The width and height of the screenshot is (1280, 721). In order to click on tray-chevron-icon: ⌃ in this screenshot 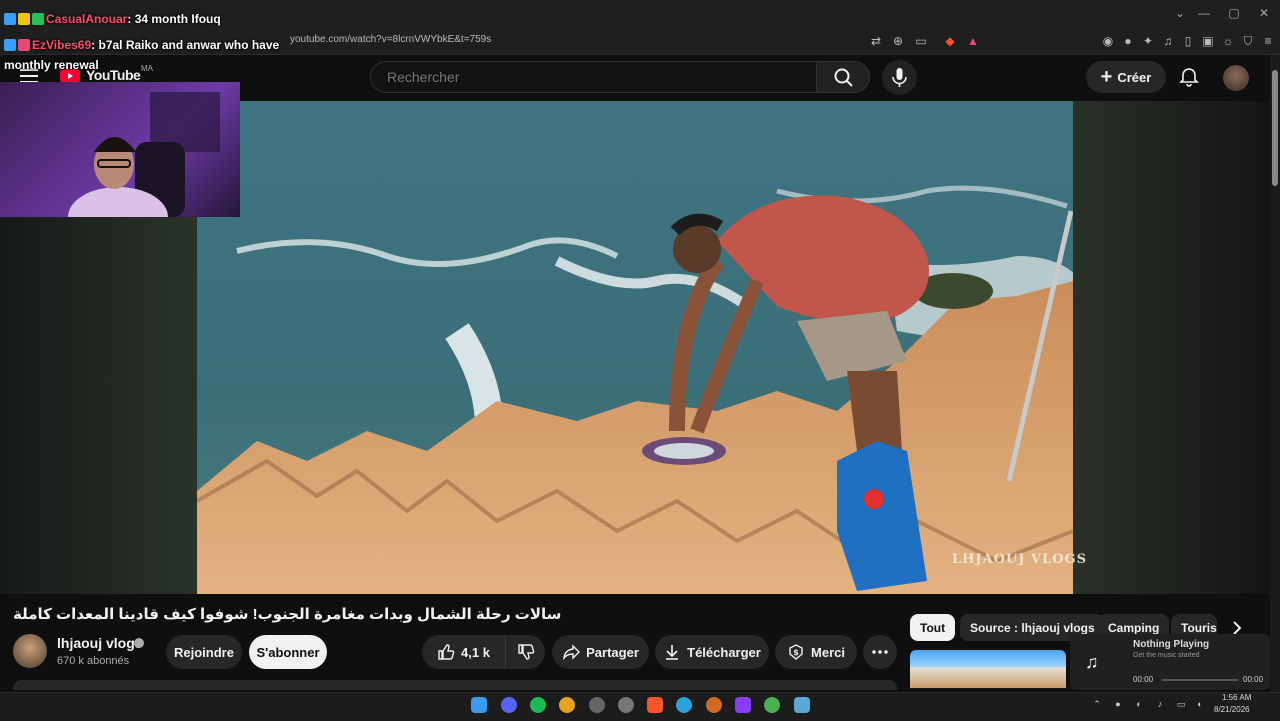, I will do `click(1097, 704)`.